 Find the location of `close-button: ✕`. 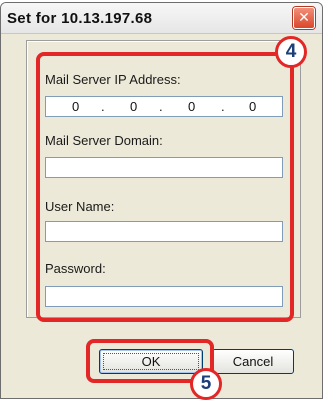

close-button: ✕ is located at coordinates (304, 18).